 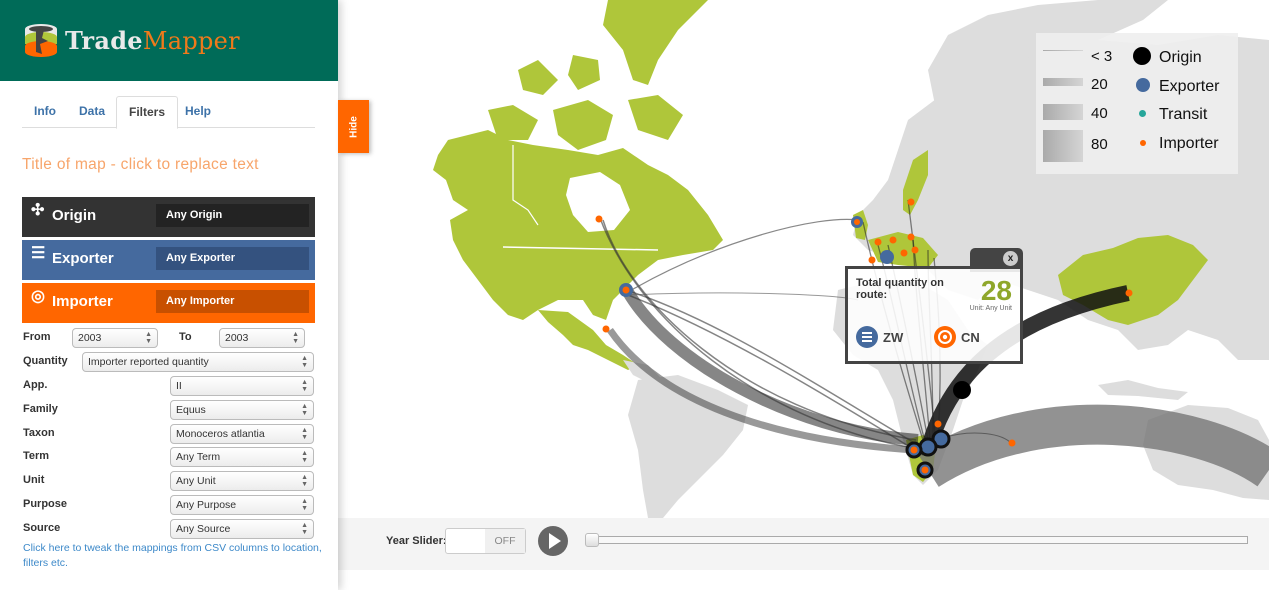 I want to click on sidebar-tabs: Info Data Filters Help, so click(x=168, y=112).